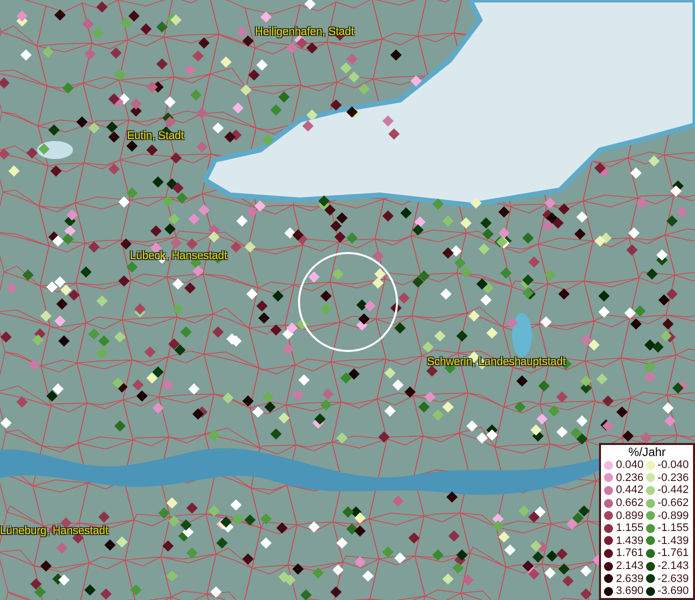 This screenshot has height=600, width=695. What do you see at coordinates (673, 490) in the screenshot?
I see `legend-value: -0.442` at bounding box center [673, 490].